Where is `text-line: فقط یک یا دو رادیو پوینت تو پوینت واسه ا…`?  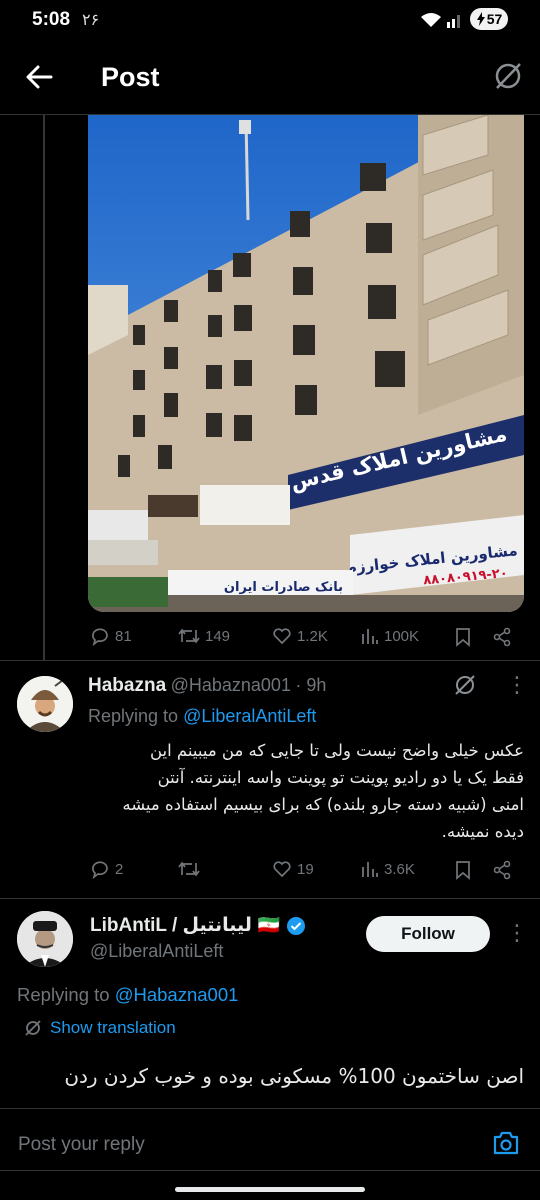
text-line: فقط یک یا دو رادیو پوینت تو پوینت واسه ا… is located at coordinates (340, 777).